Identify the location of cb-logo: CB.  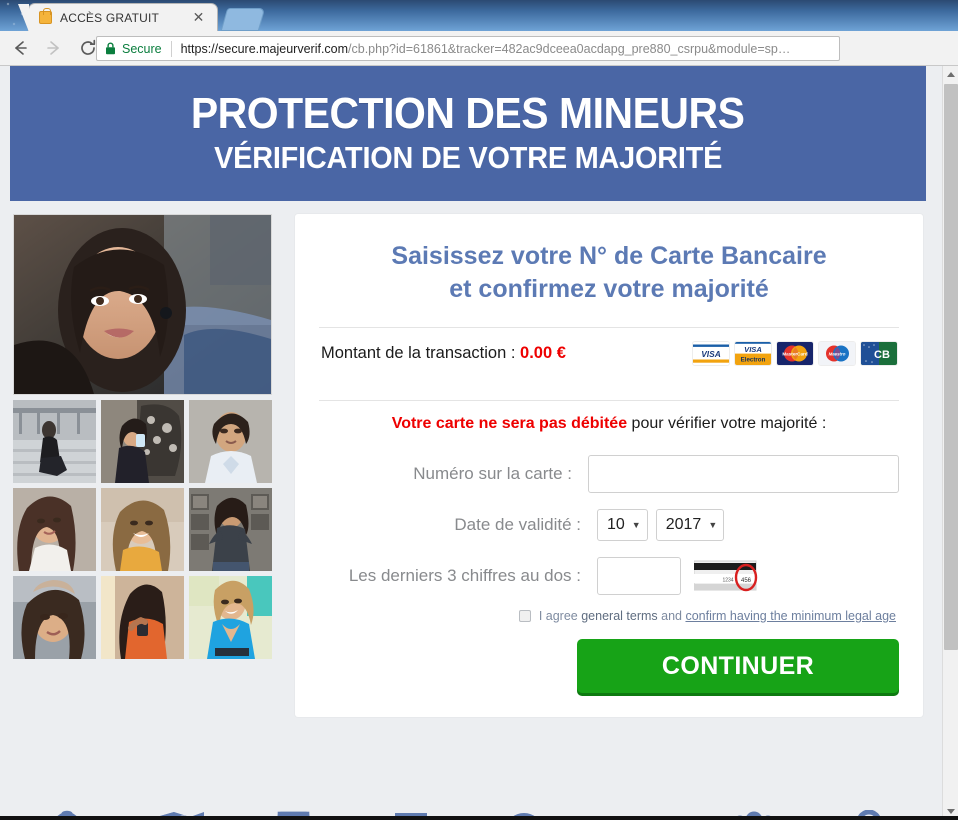
(879, 353).